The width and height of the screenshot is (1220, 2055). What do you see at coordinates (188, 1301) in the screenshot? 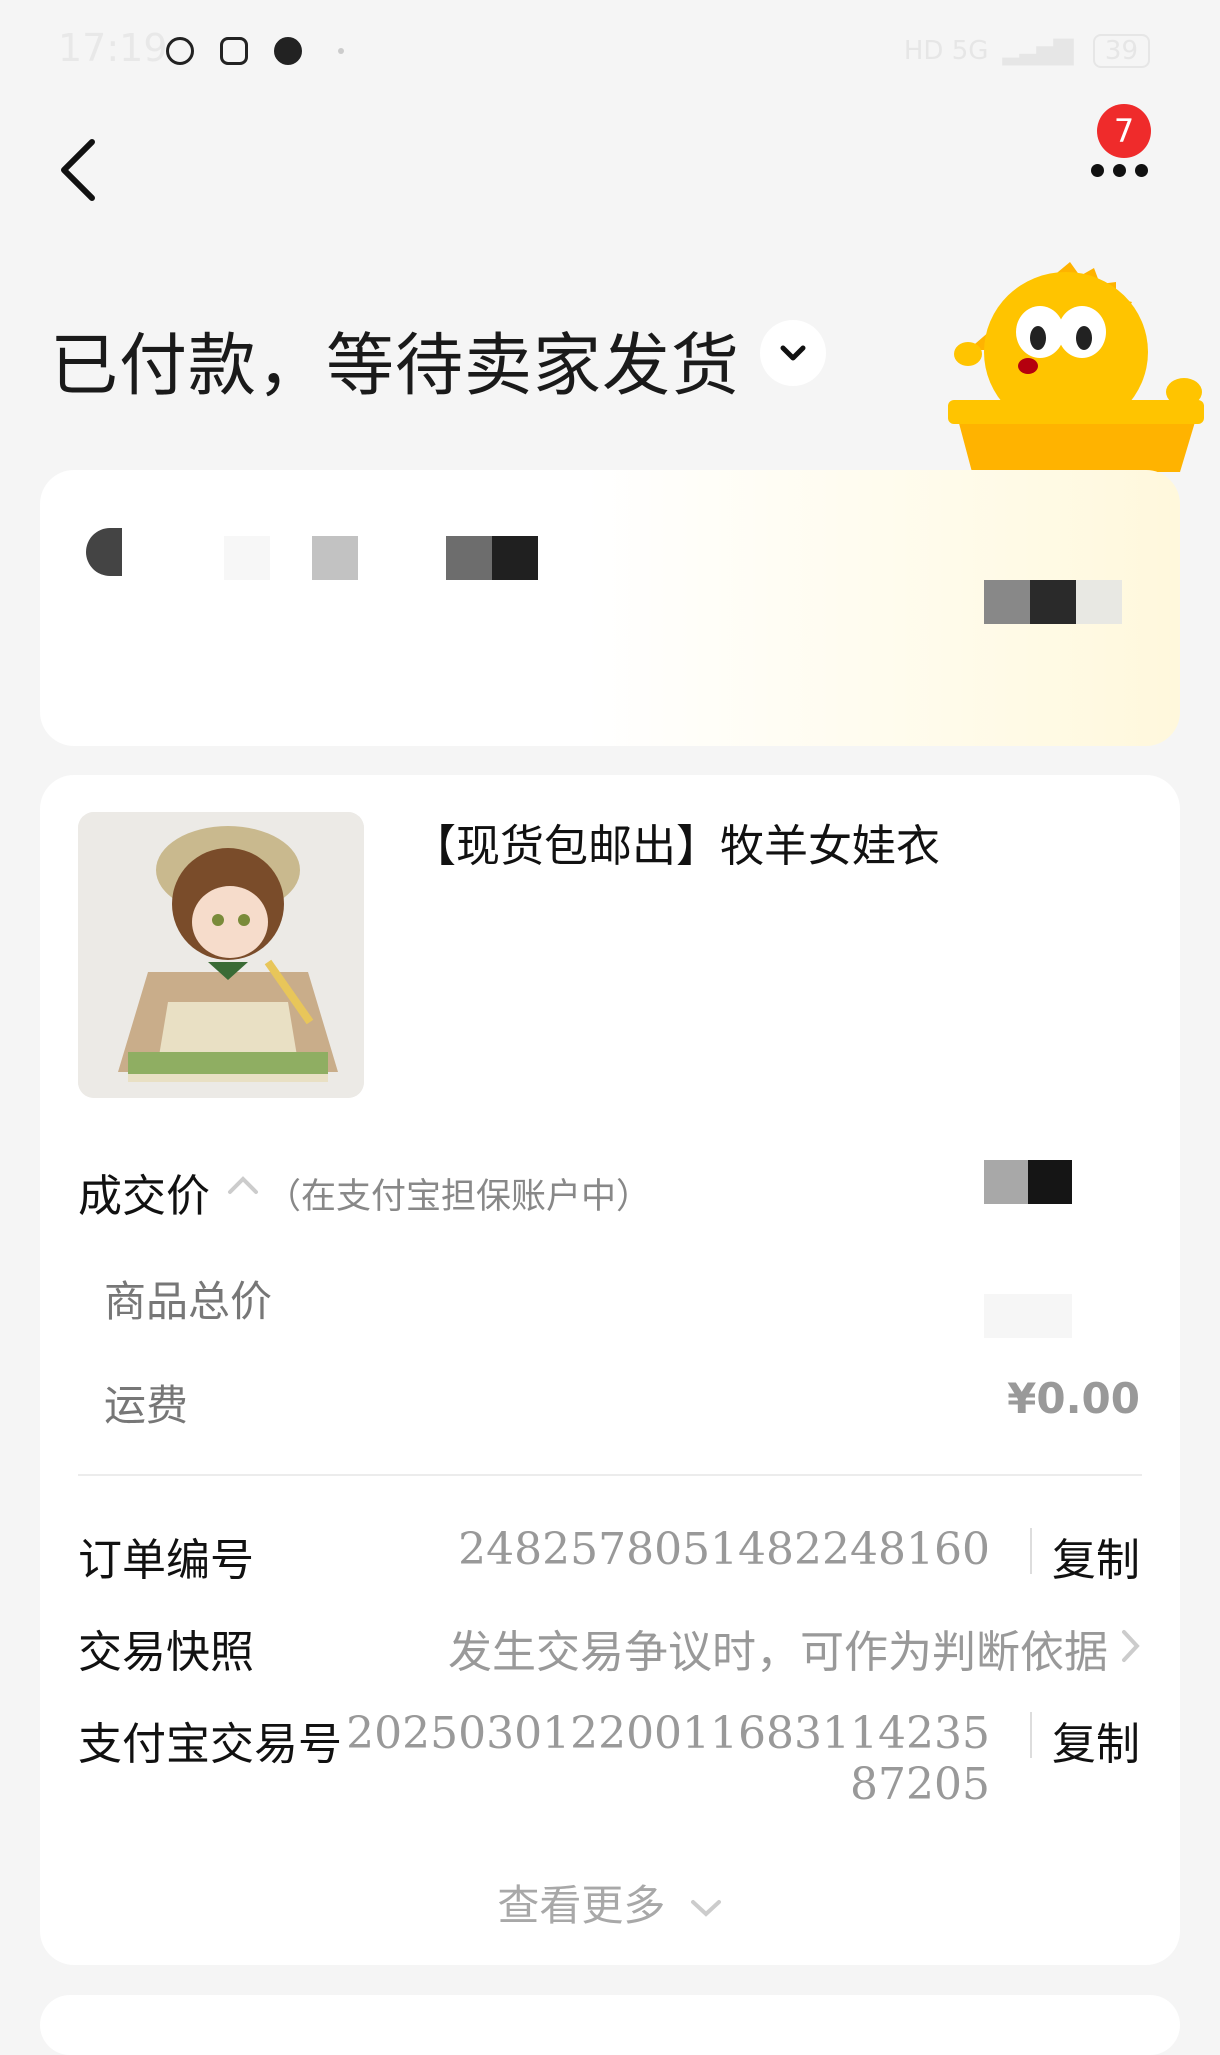
I see `total-price-label: 商品总价` at bounding box center [188, 1301].